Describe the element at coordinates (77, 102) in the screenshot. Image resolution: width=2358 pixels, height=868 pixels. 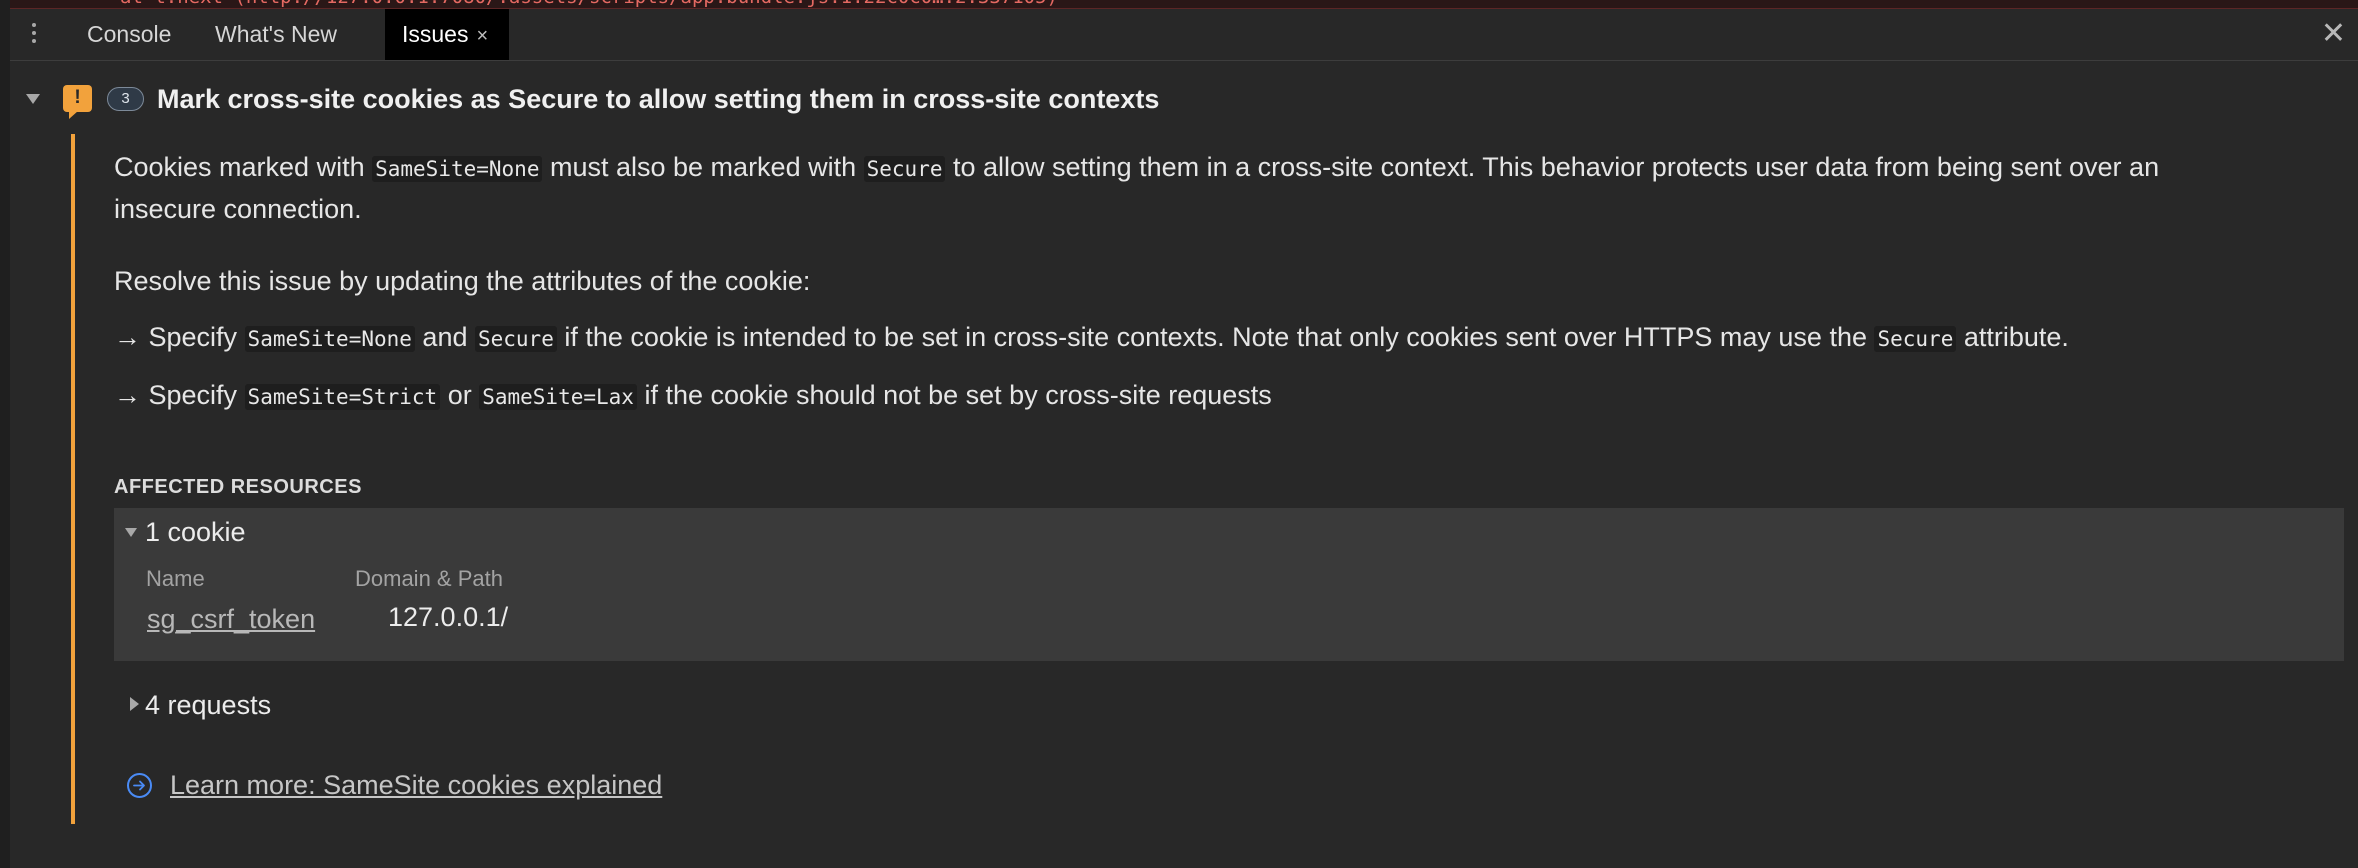
I see `warning-icon: !` at that location.